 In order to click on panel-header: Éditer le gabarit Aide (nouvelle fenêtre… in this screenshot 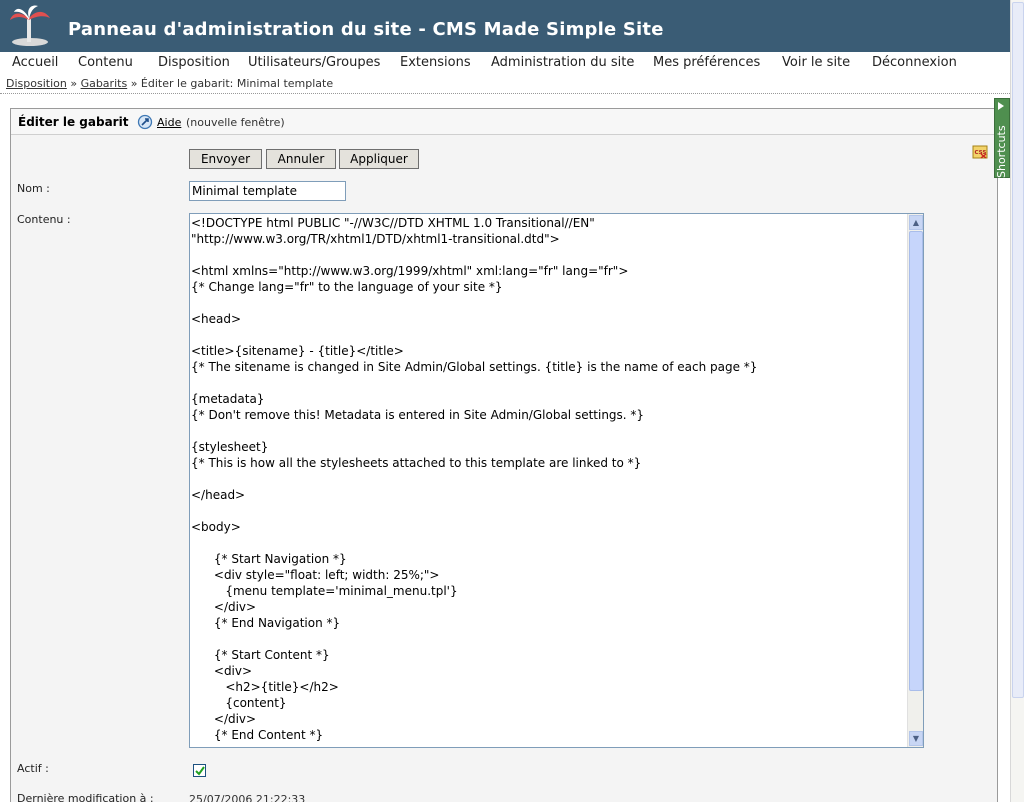, I will do `click(504, 122)`.